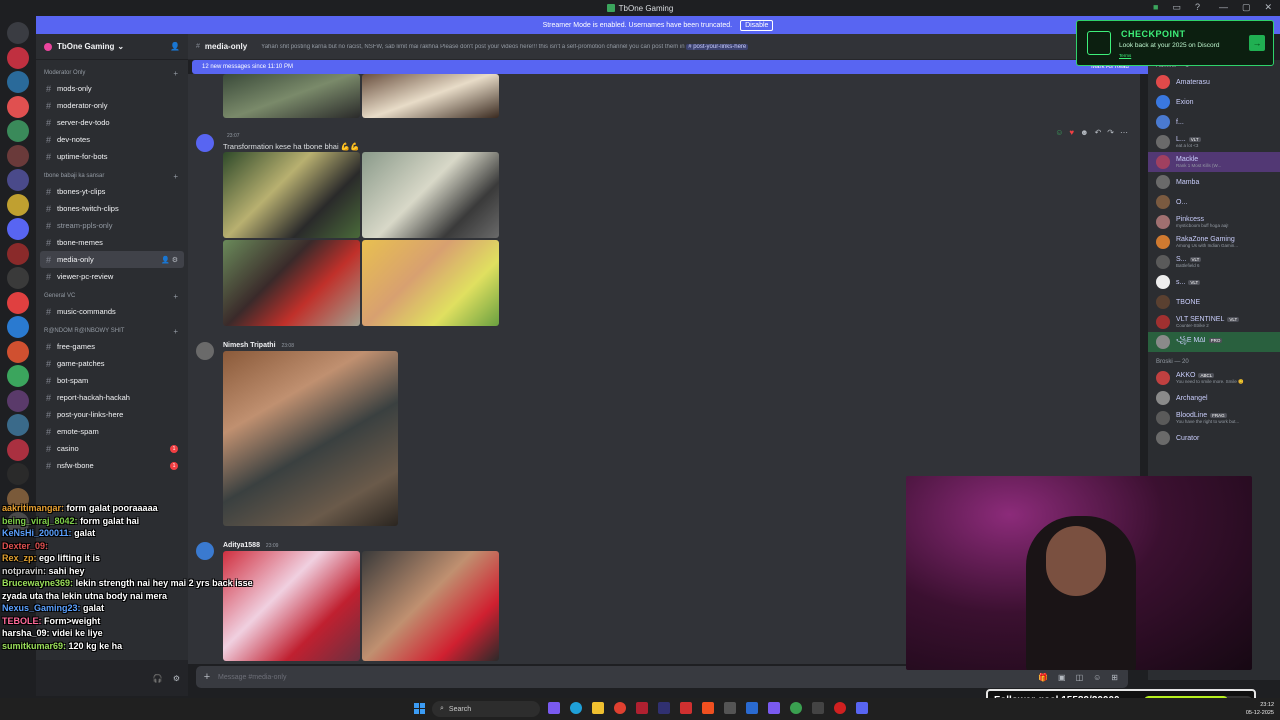 Image resolution: width=1280 pixels, height=720 pixels. What do you see at coordinates (1214, 438) in the screenshot?
I see `member-item: Curator` at bounding box center [1214, 438].